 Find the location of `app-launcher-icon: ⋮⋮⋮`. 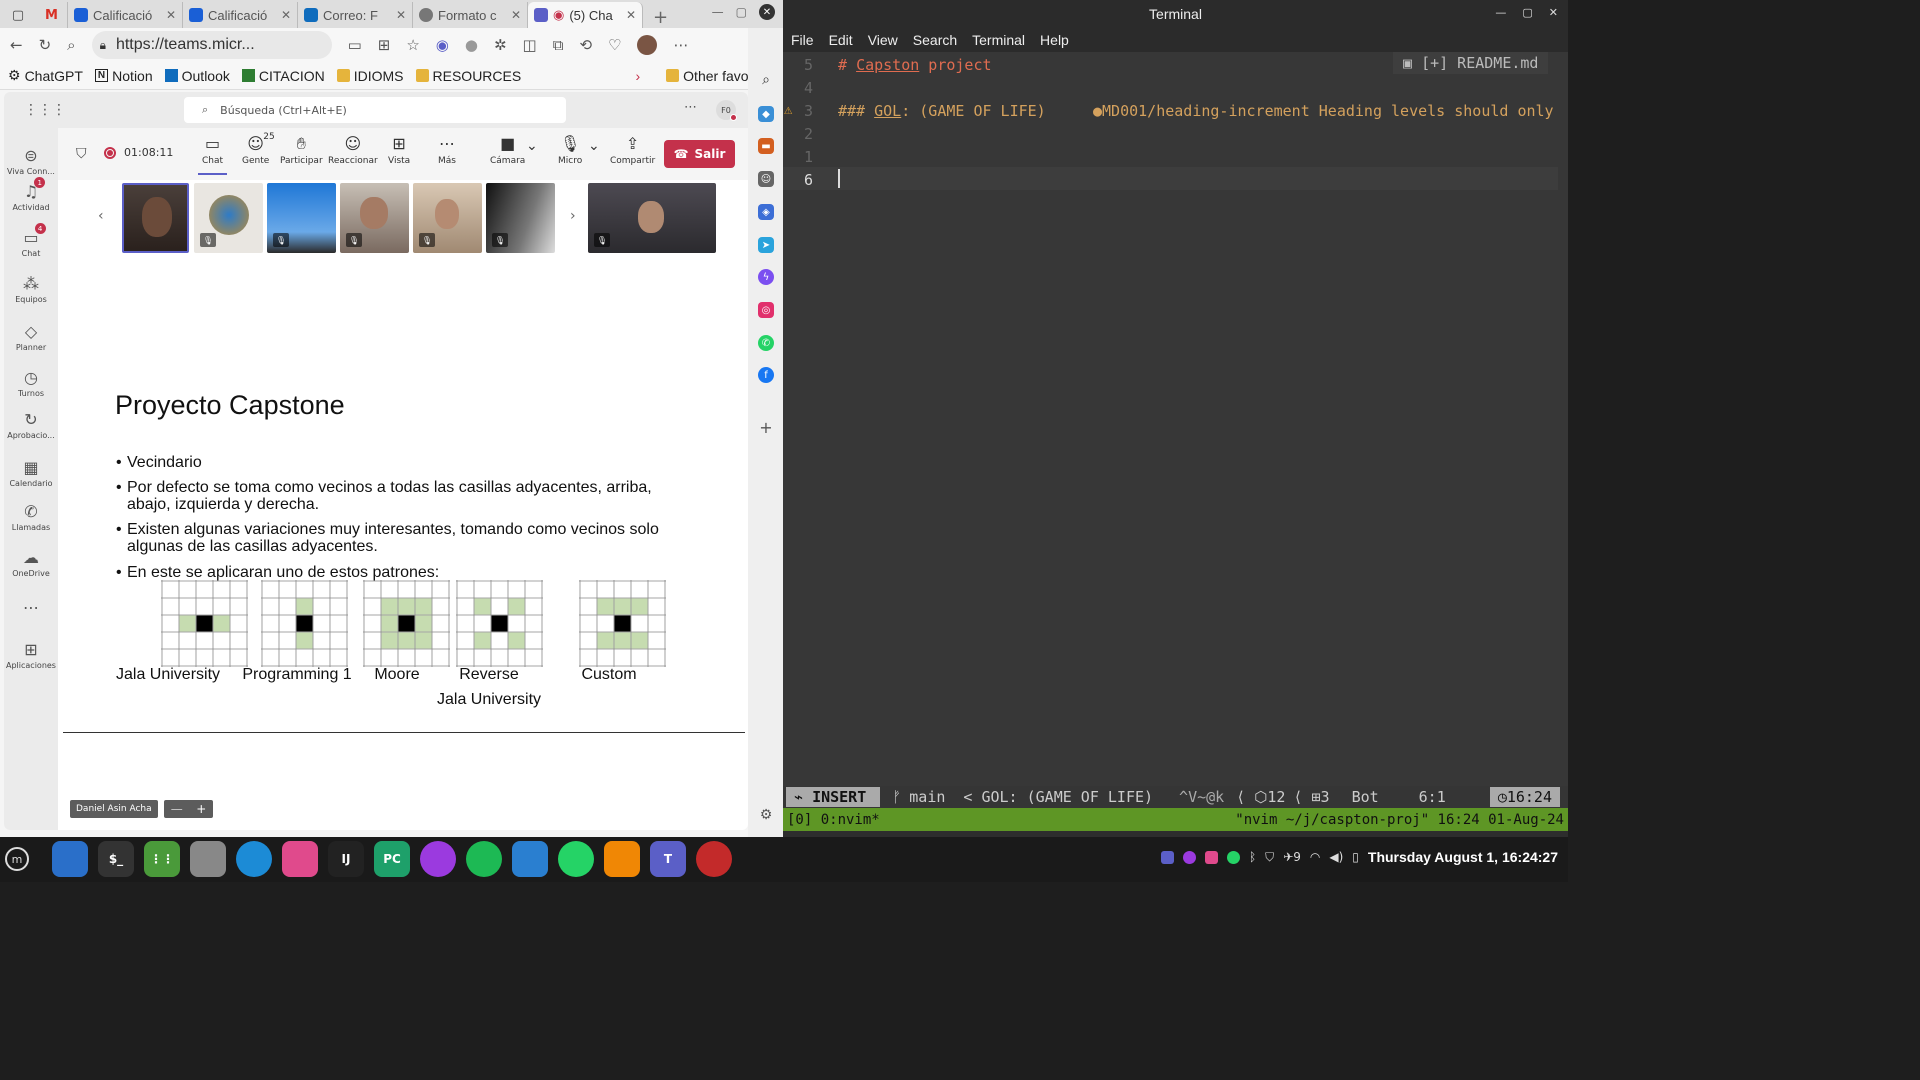

app-launcher-icon: ⋮⋮⋮ is located at coordinates (45, 110).